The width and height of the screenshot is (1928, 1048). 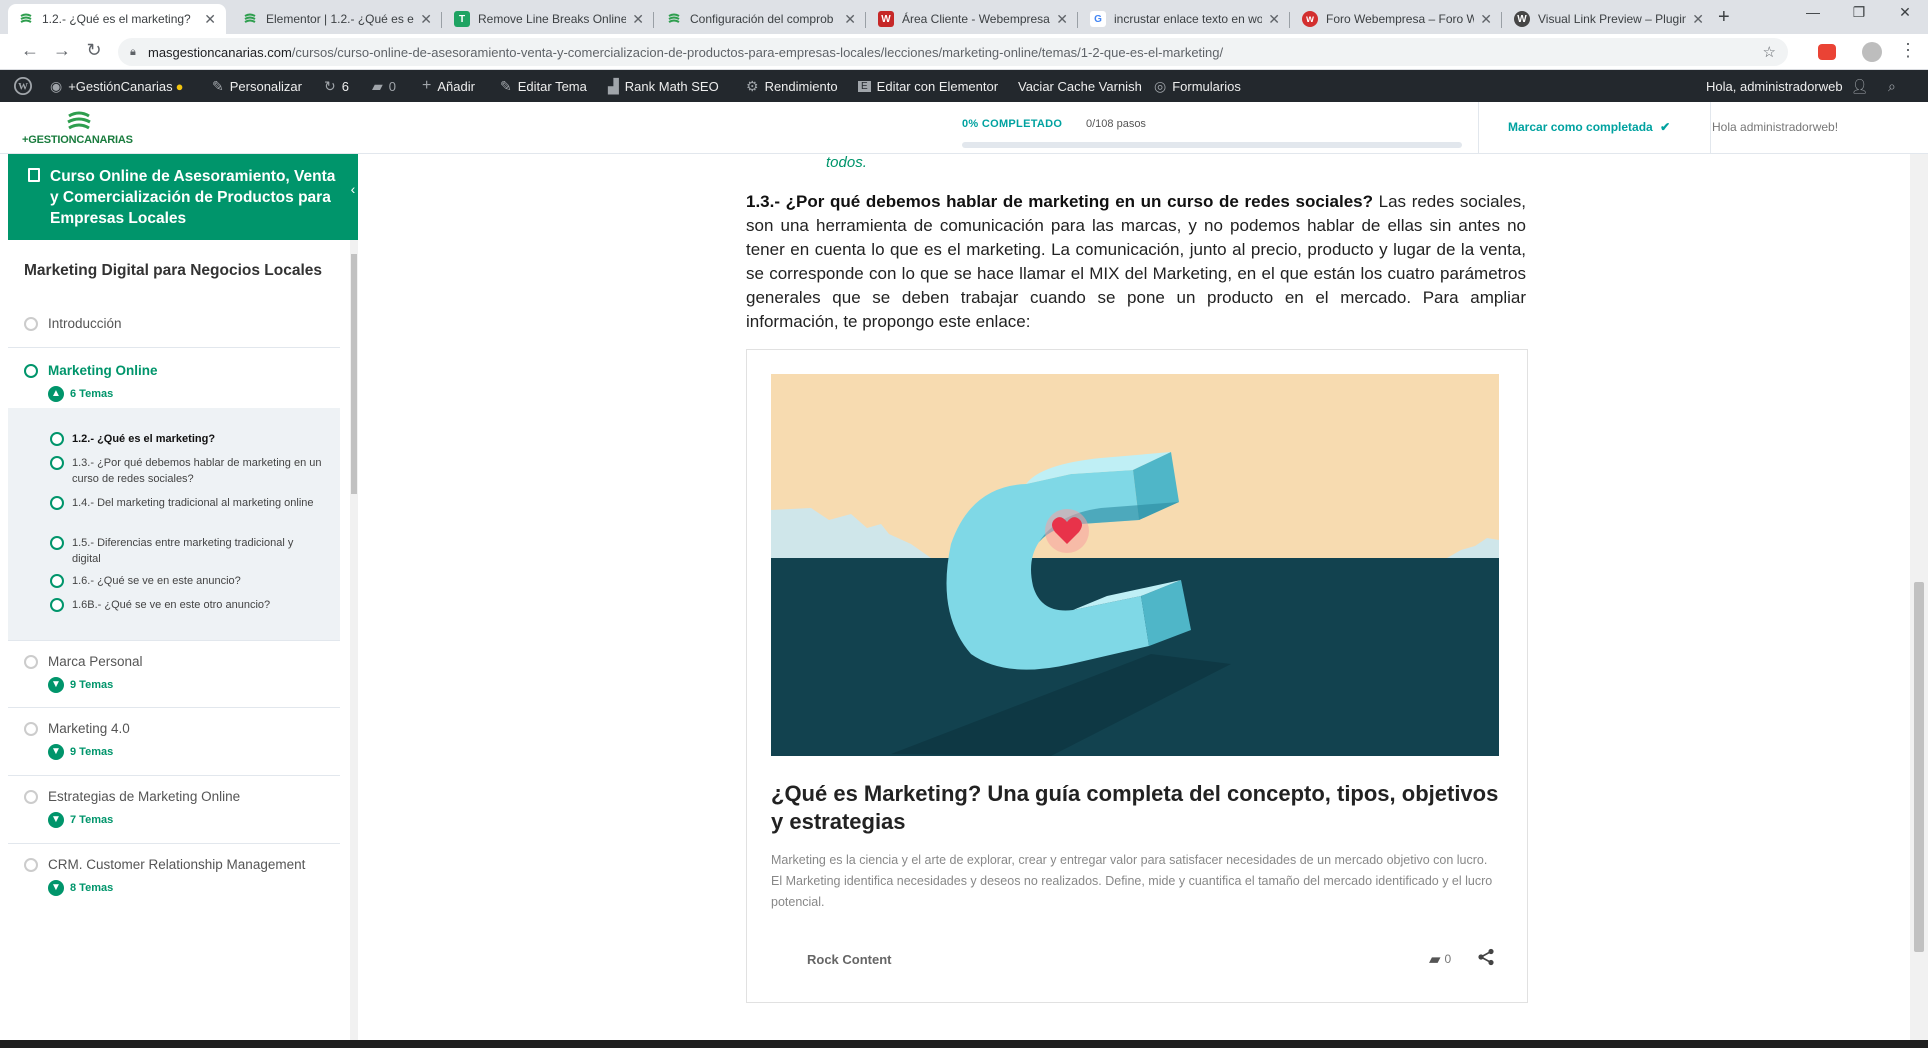 What do you see at coordinates (448, 86) in the screenshot?
I see `wp-add-new: + Añadir` at bounding box center [448, 86].